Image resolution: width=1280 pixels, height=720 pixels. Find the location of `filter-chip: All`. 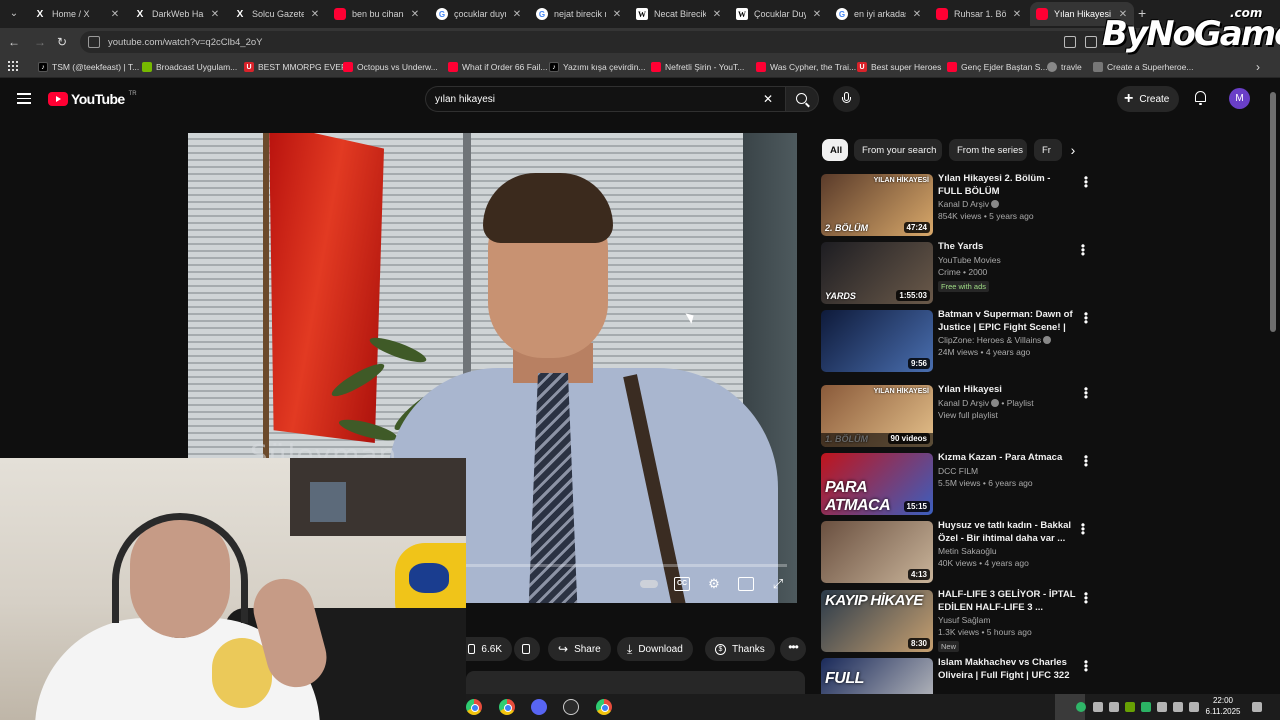

filter-chip: All is located at coordinates (835, 150).